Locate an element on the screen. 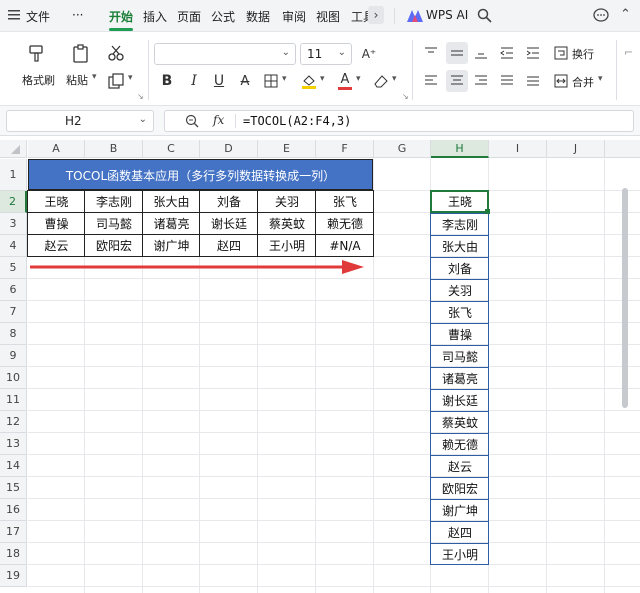 This screenshot has height=593, width=640. column-header-d: D is located at coordinates (229, 149).